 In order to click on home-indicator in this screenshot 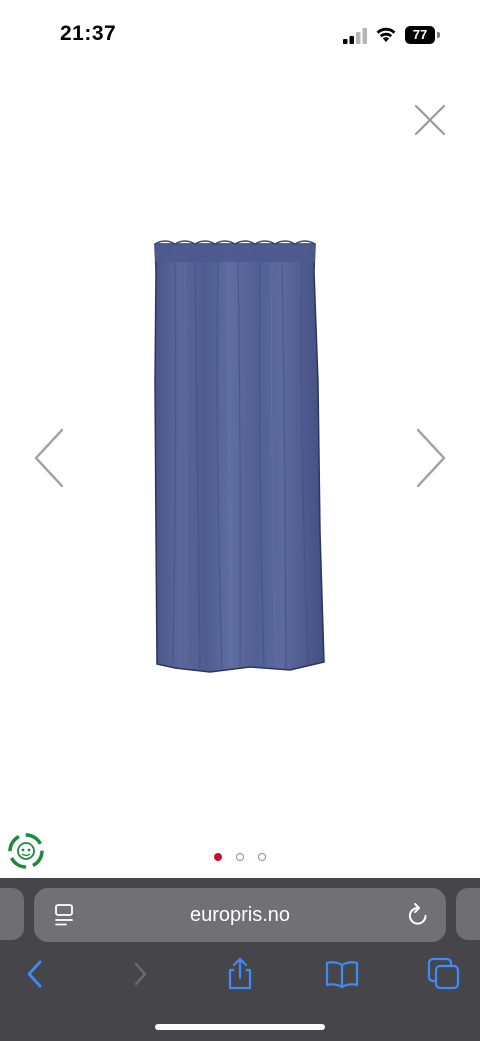, I will do `click(240, 1027)`.